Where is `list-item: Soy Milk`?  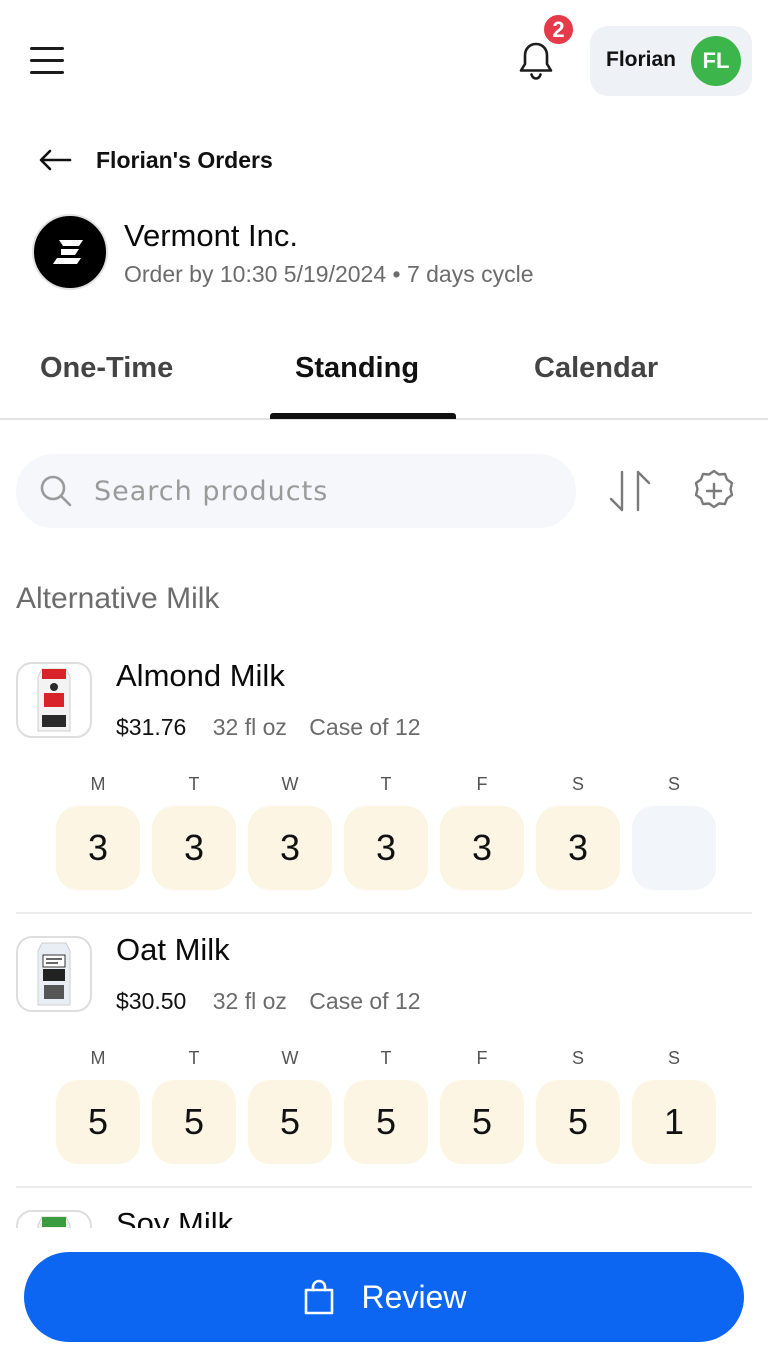 list-item: Soy Milk is located at coordinates (384, 1220).